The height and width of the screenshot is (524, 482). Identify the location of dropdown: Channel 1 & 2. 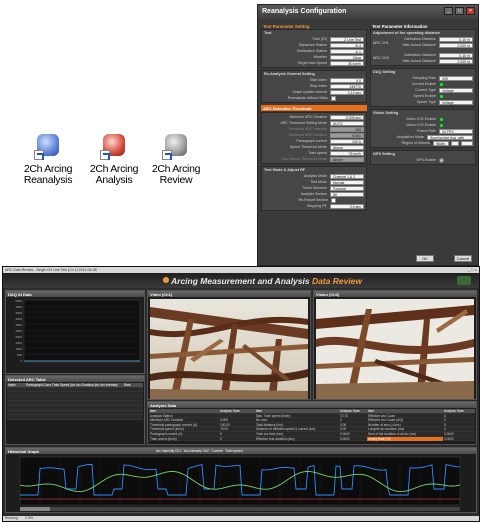
(347, 176).